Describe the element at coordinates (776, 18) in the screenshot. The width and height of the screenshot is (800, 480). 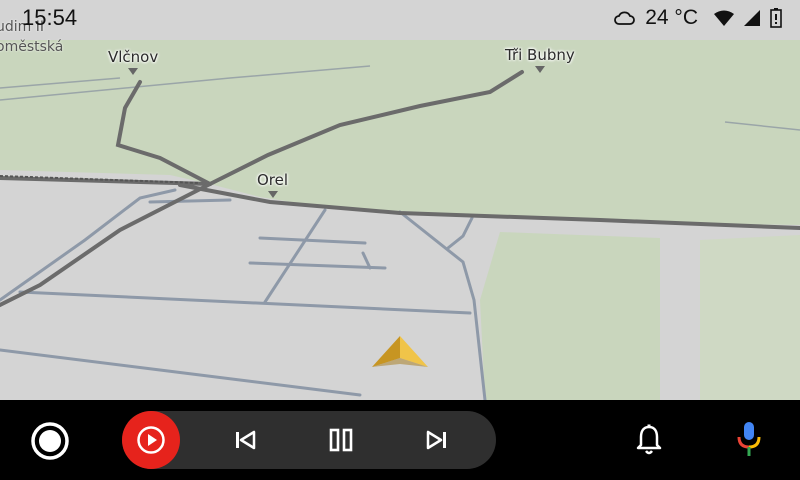
I see `battery-icon` at that location.